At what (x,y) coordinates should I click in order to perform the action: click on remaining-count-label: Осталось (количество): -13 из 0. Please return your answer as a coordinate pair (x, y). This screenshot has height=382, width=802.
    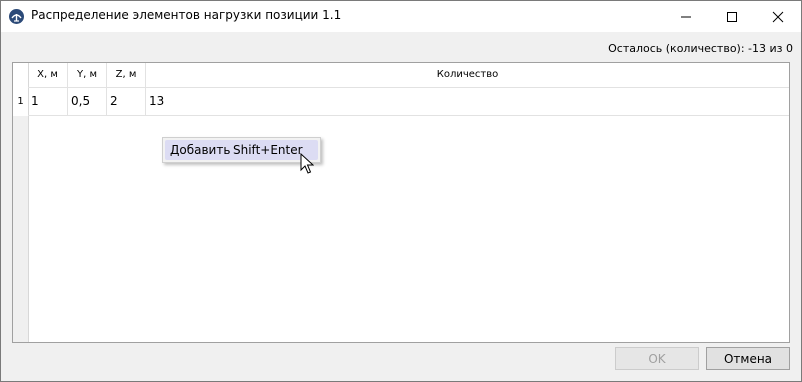
    Looking at the image, I should click on (700, 48).